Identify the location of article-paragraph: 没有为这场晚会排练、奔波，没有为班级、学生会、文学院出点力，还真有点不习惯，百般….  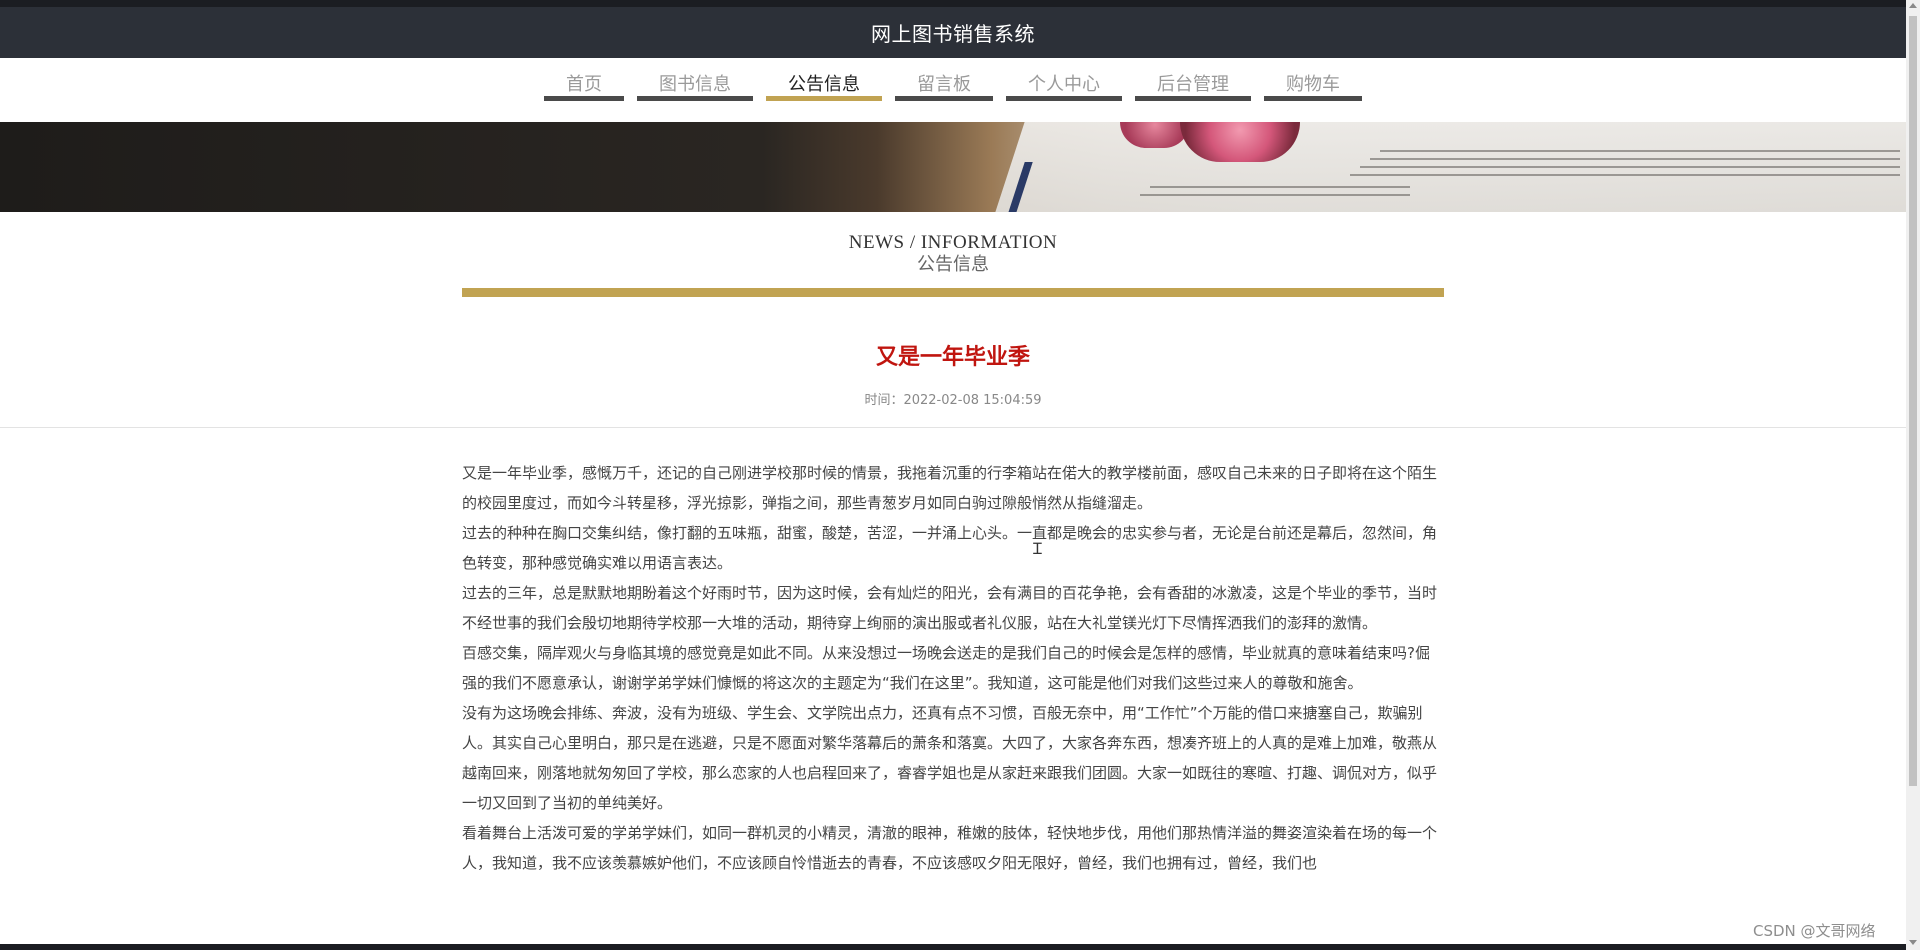
(950, 758).